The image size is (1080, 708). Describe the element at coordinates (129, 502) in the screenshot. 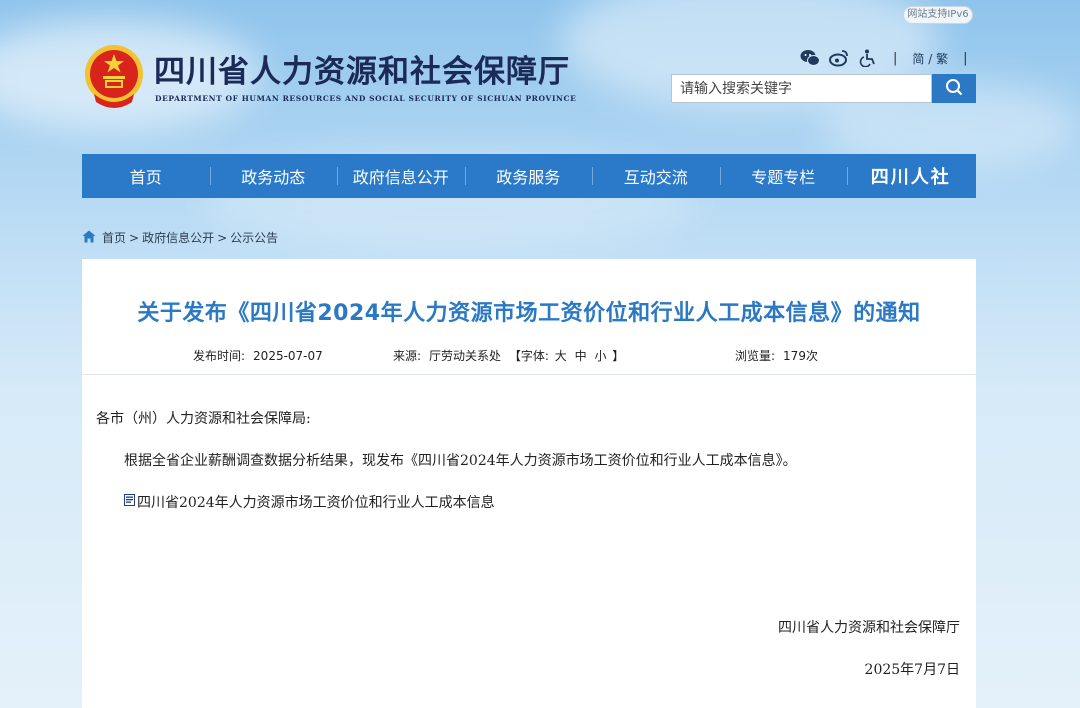

I see `document-icon` at that location.